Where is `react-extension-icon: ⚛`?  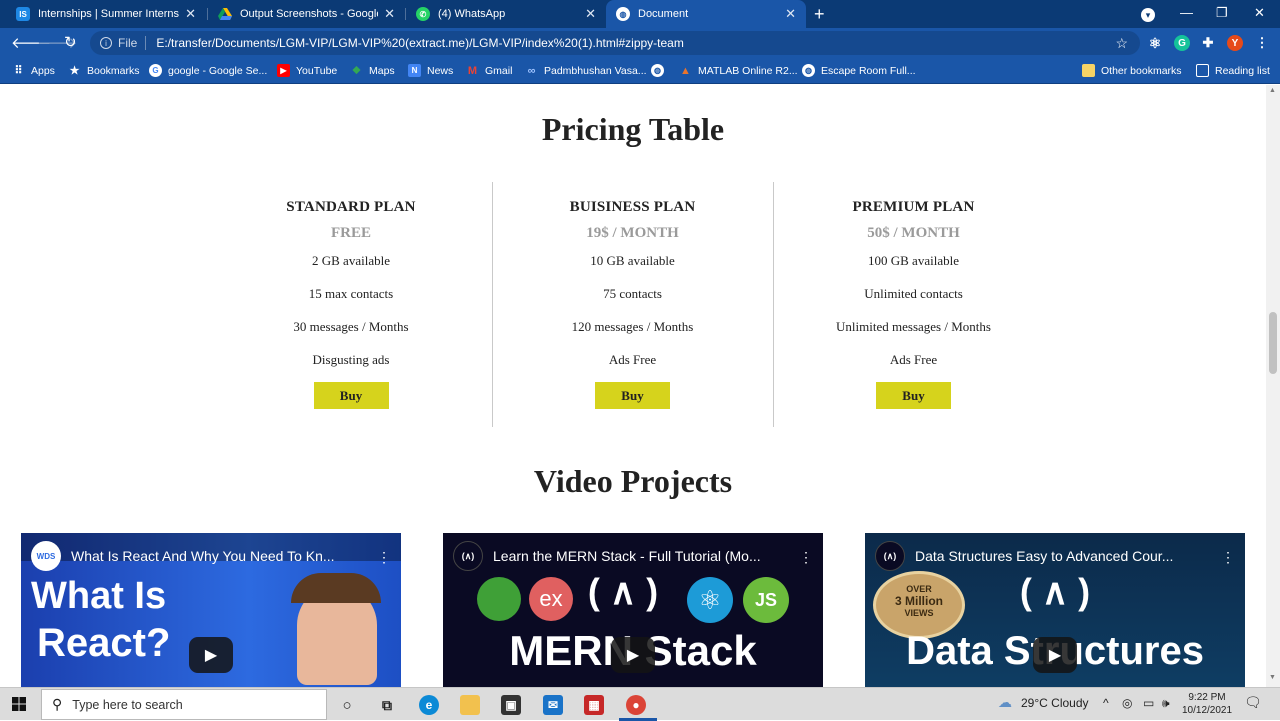 react-extension-icon: ⚛ is located at coordinates (1155, 43).